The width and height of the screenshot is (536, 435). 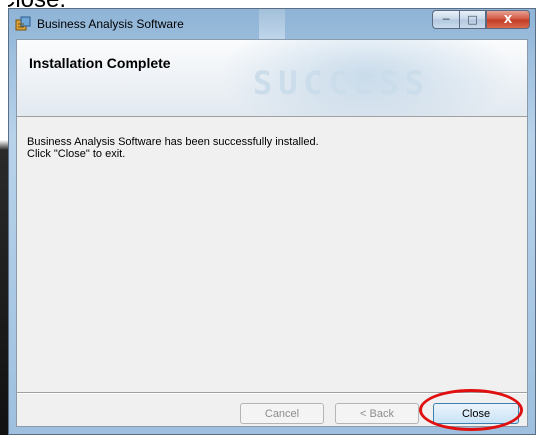 I want to click on title-bar-highlight, so click(x=272, y=24).